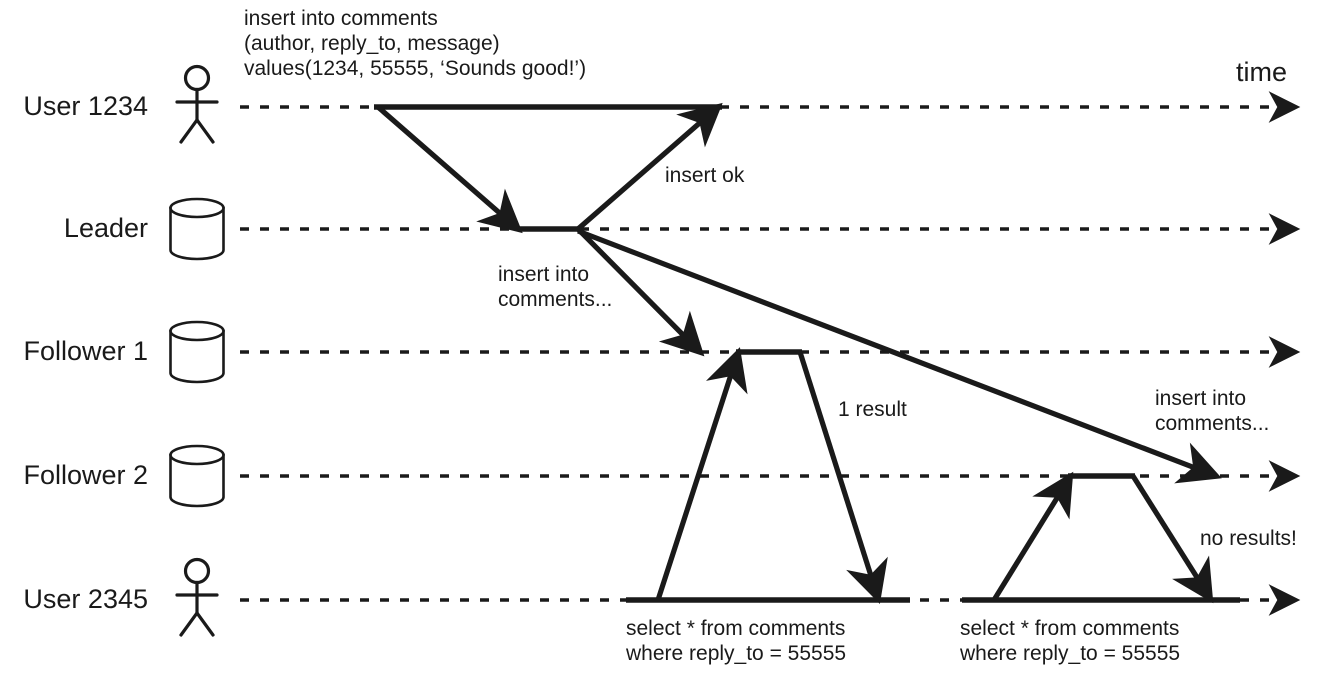 The image size is (1330, 683). I want to click on message-label-result-none: no results!, so click(1248, 538).